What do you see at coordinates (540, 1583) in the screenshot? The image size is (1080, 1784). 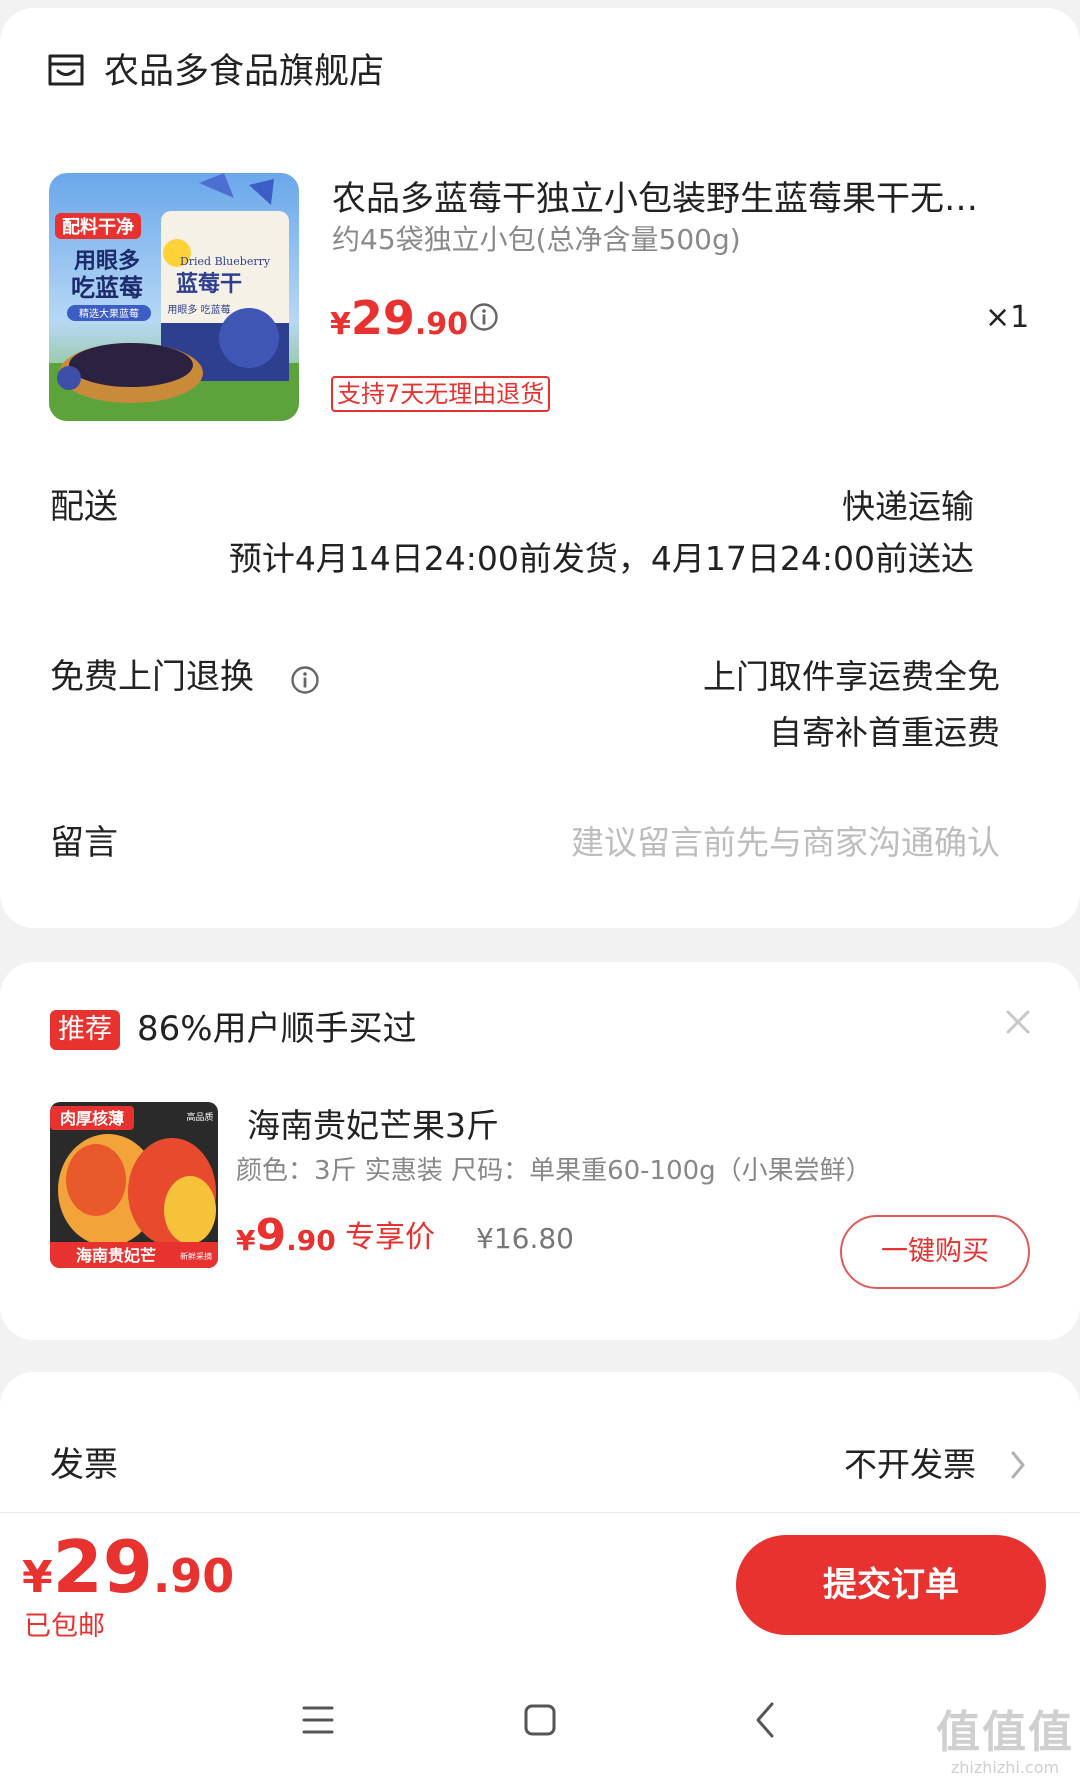 I see `checkout-bar: ¥29.90 已包邮 提交订单` at bounding box center [540, 1583].